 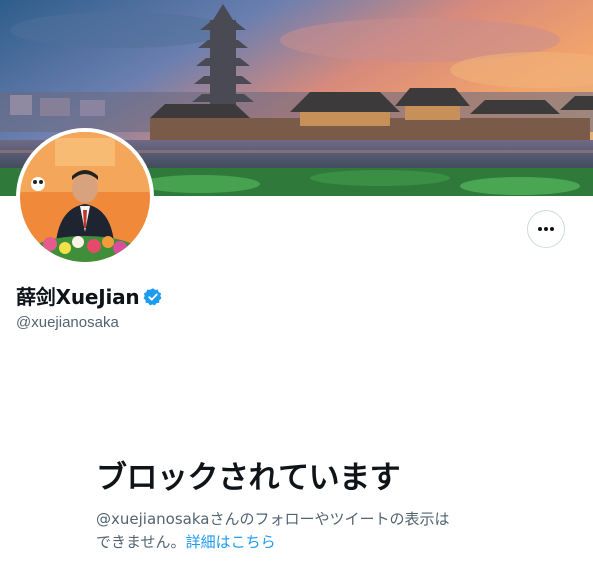 I want to click on profile-name-row: 薛剑XueJian, so click(x=89, y=297).